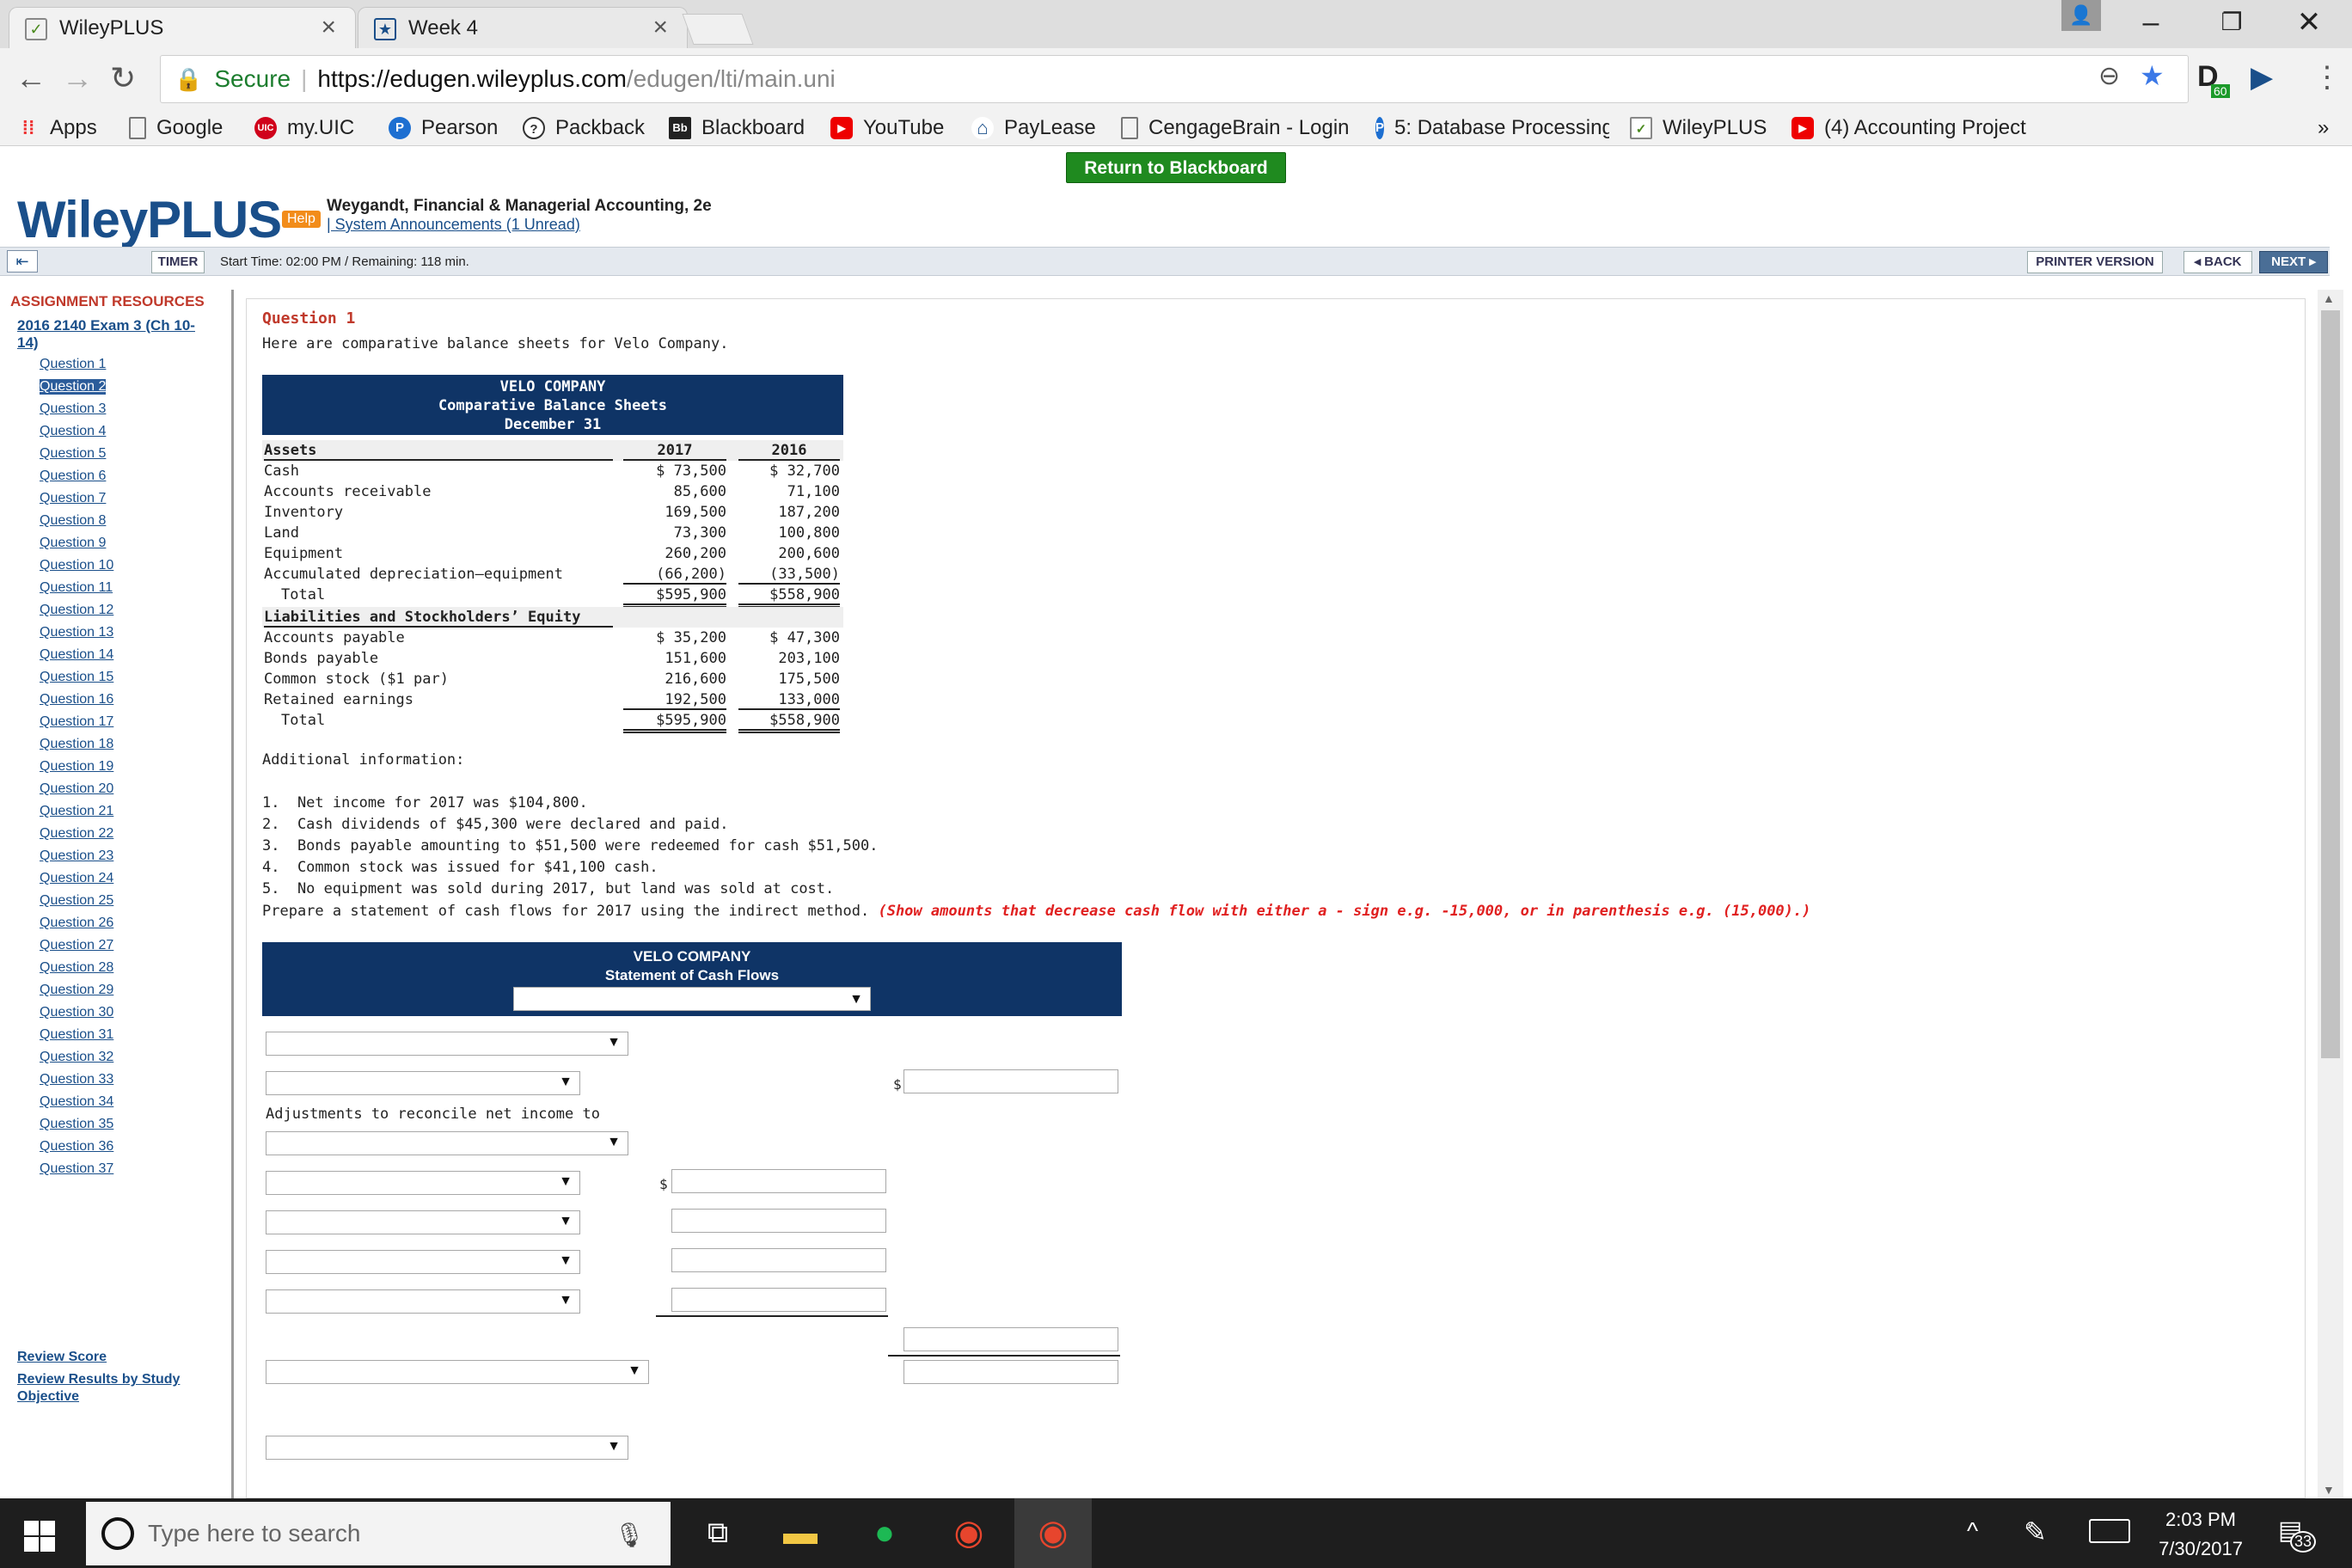  Describe the element at coordinates (76, 1057) in the screenshot. I see `sidebar-question-link: Question 32` at that location.